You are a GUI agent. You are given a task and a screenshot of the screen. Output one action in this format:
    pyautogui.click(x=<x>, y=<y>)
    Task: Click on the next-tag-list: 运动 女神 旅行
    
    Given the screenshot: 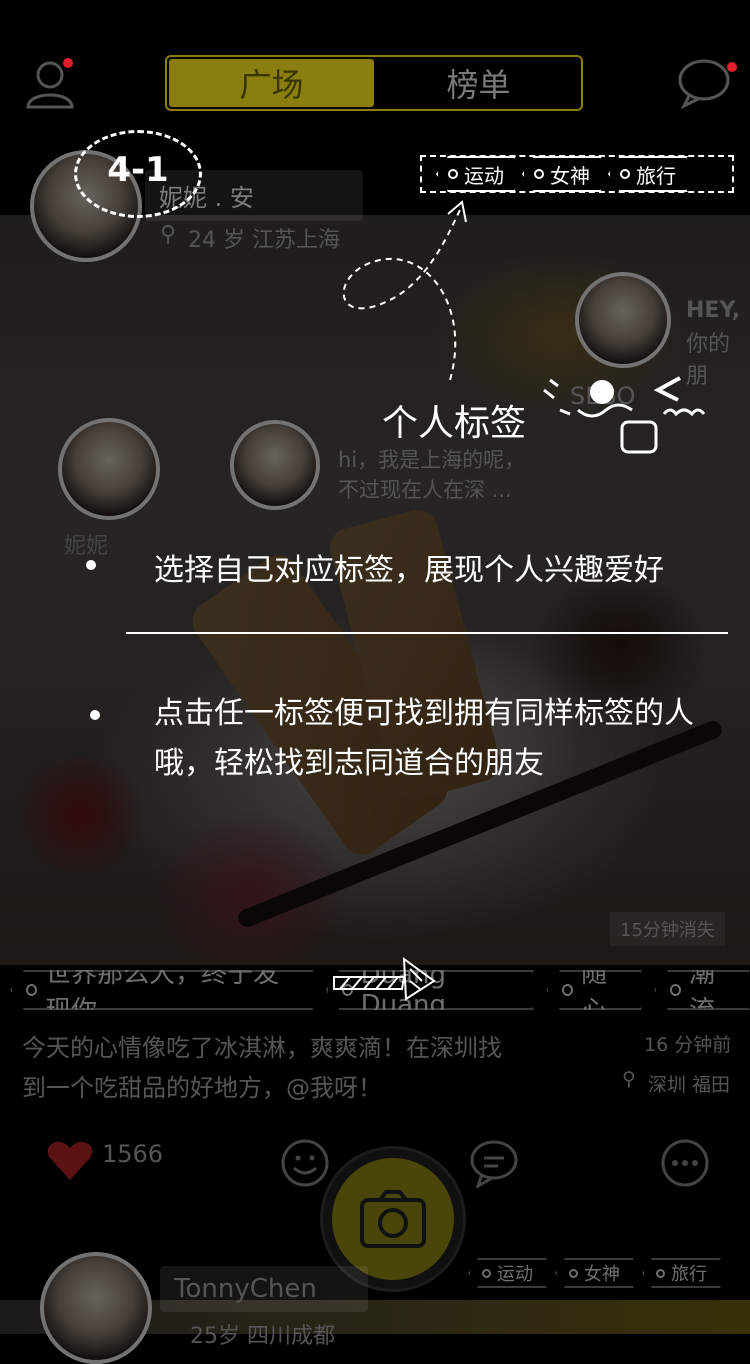 What is the action you would take?
    pyautogui.click(x=594, y=1273)
    